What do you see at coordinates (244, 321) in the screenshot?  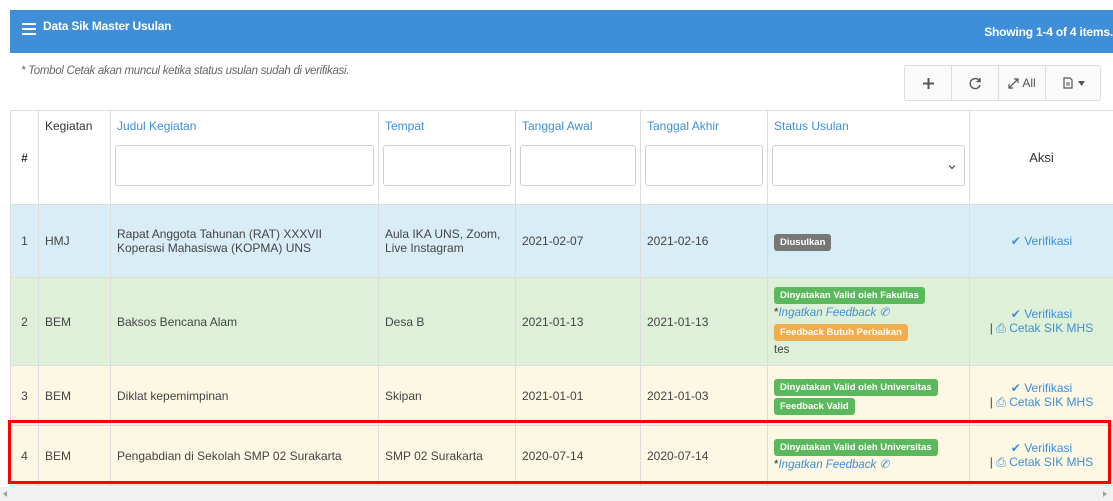 I see `row-judul: Baksos Bencana Alam` at bounding box center [244, 321].